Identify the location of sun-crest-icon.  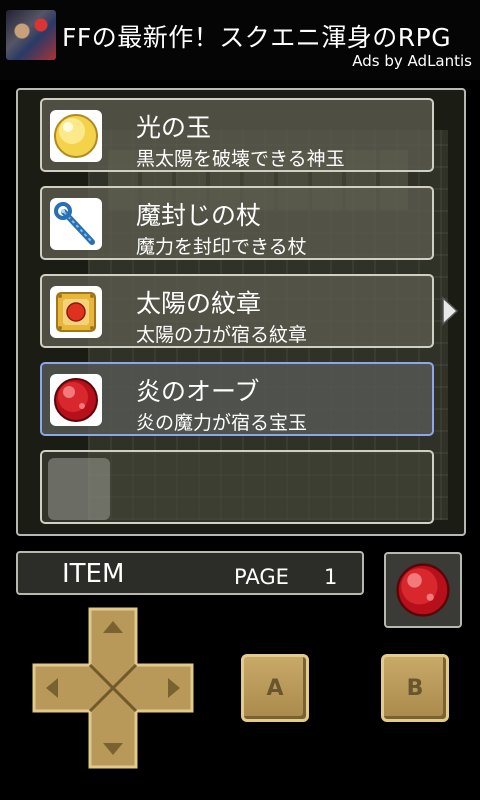
(76, 312).